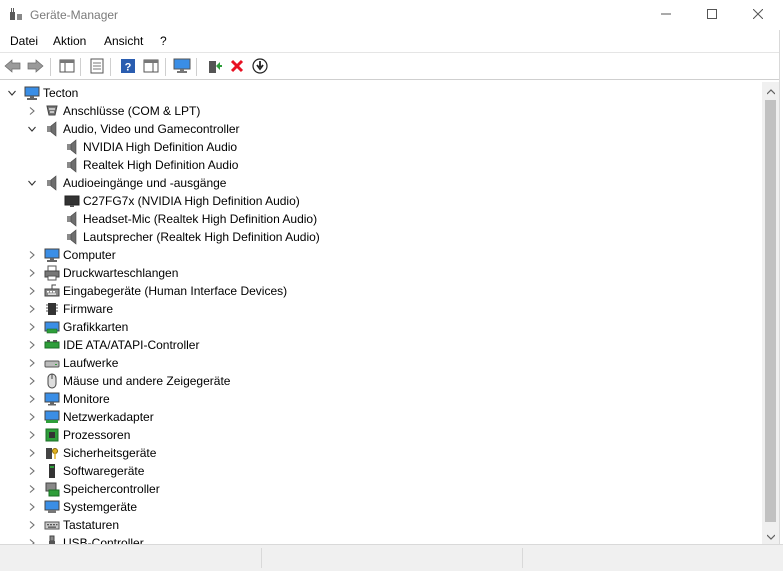 This screenshot has width=783, height=571. What do you see at coordinates (110, 453) in the screenshot?
I see `tree-item-label: Sicherheitsgeräte` at bounding box center [110, 453].